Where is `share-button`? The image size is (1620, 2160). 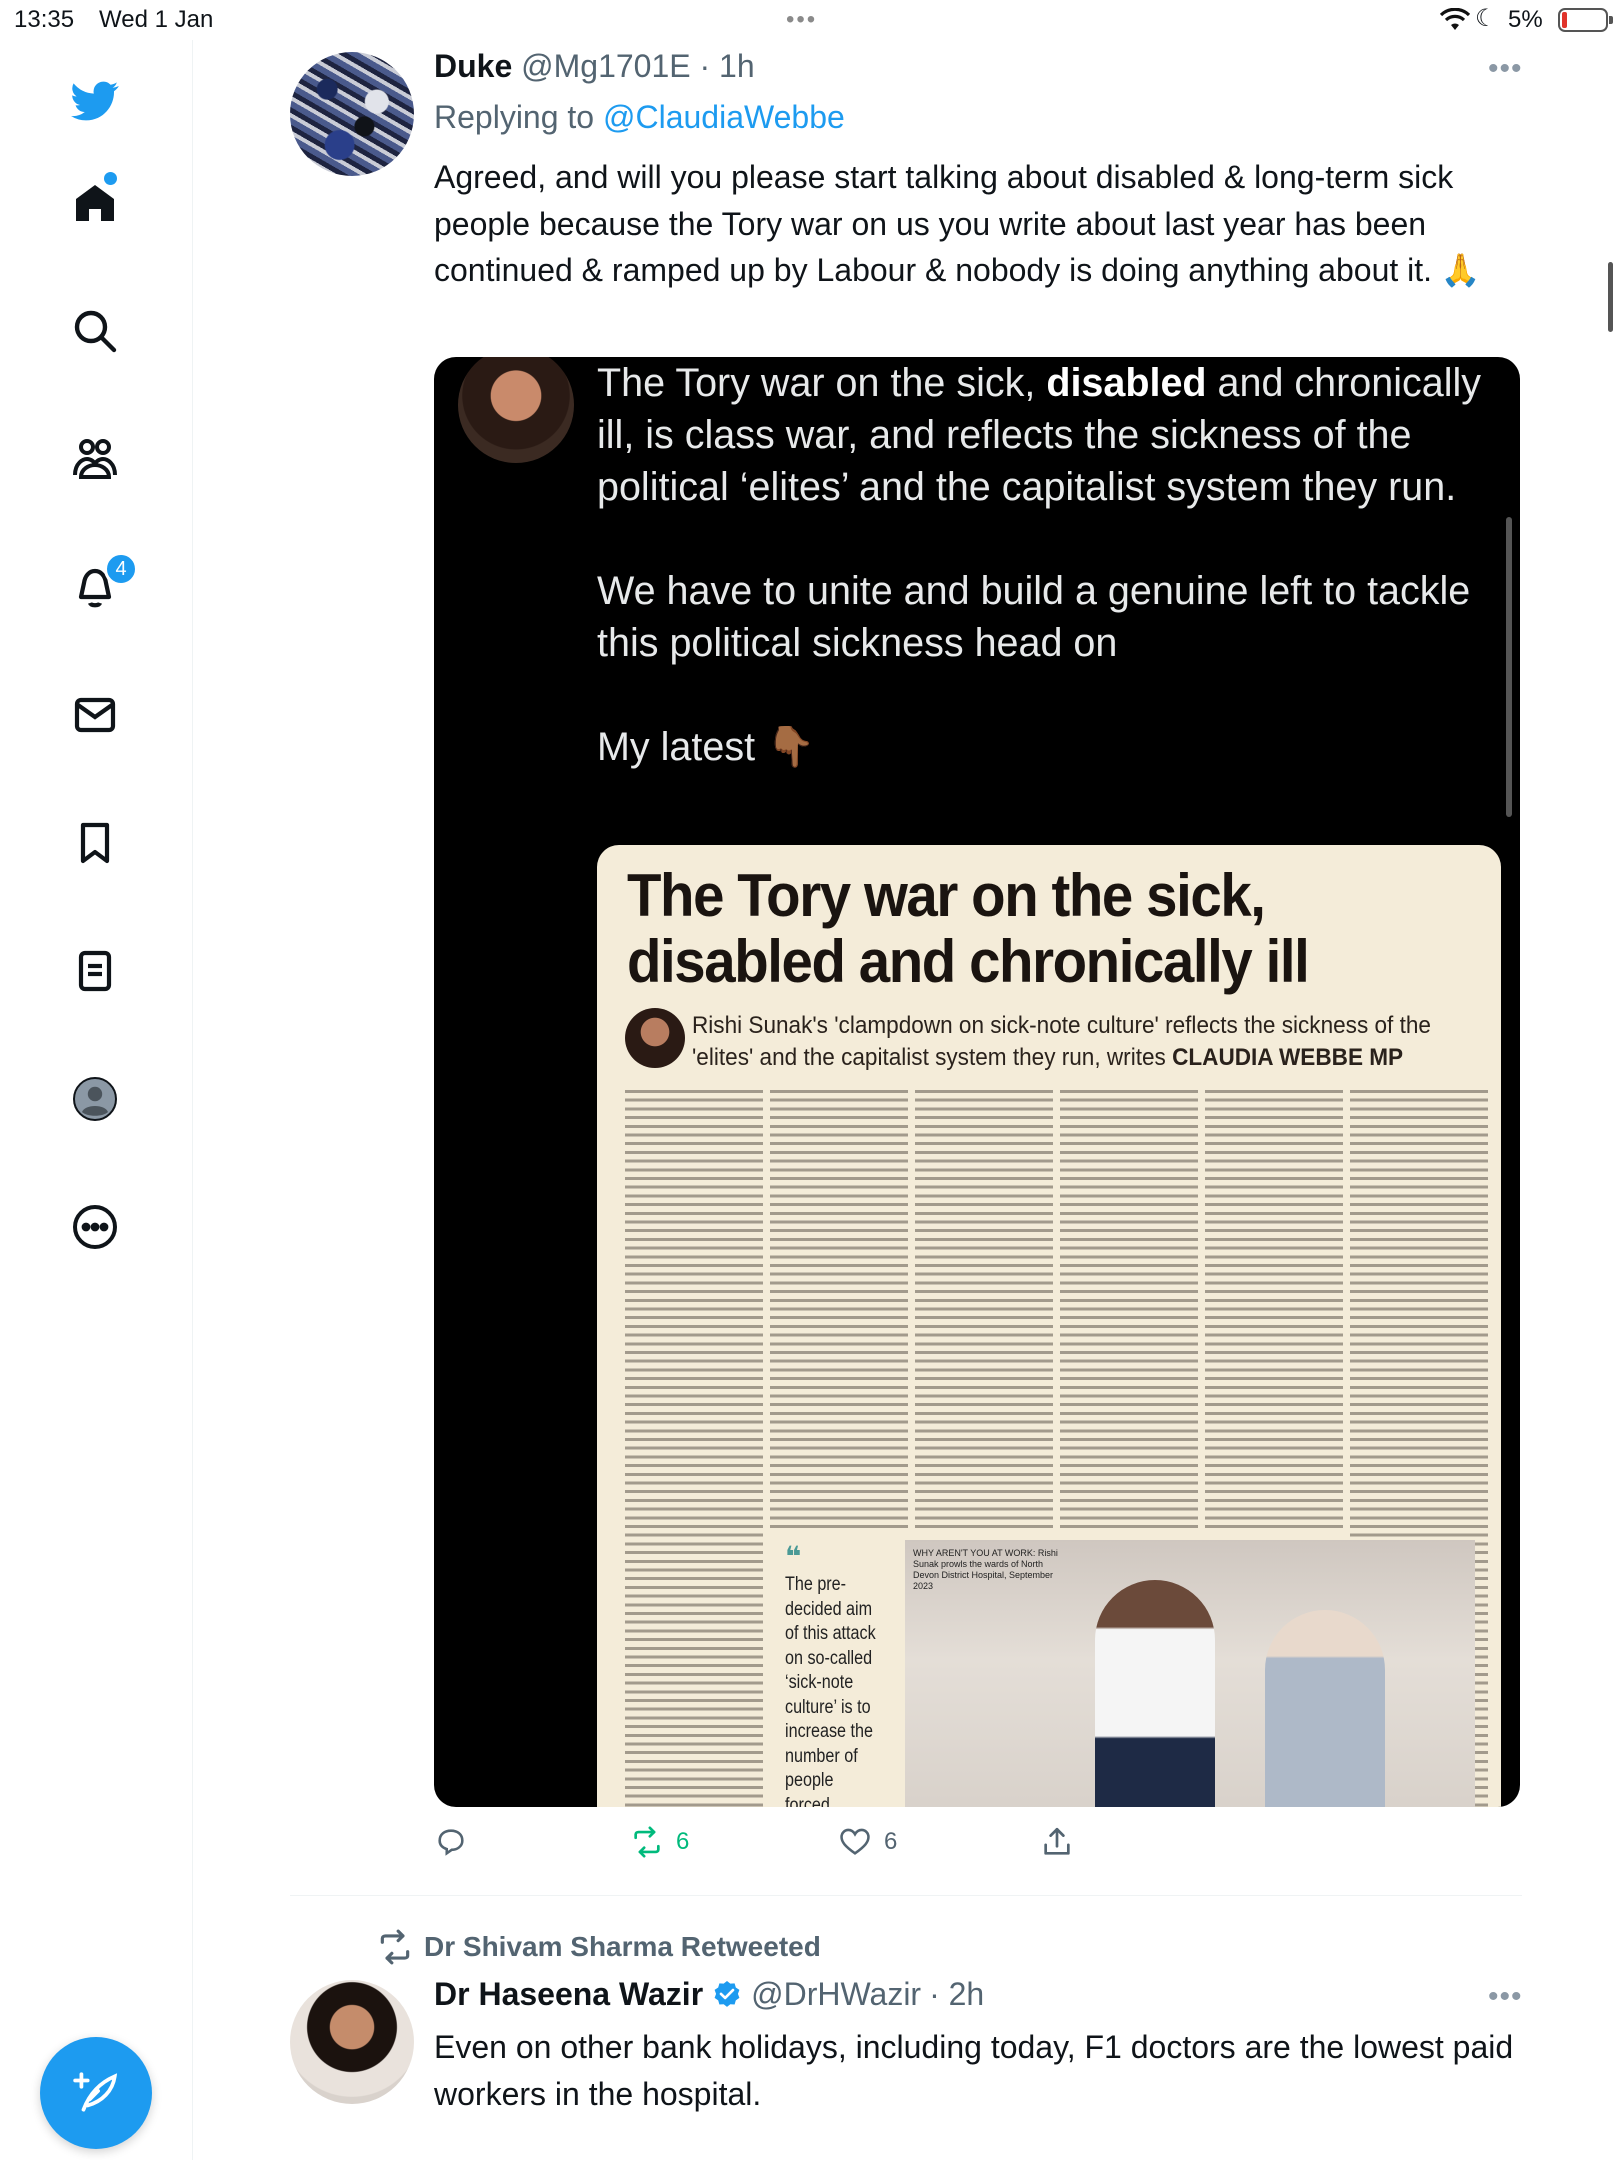
share-button is located at coordinates (1063, 1842).